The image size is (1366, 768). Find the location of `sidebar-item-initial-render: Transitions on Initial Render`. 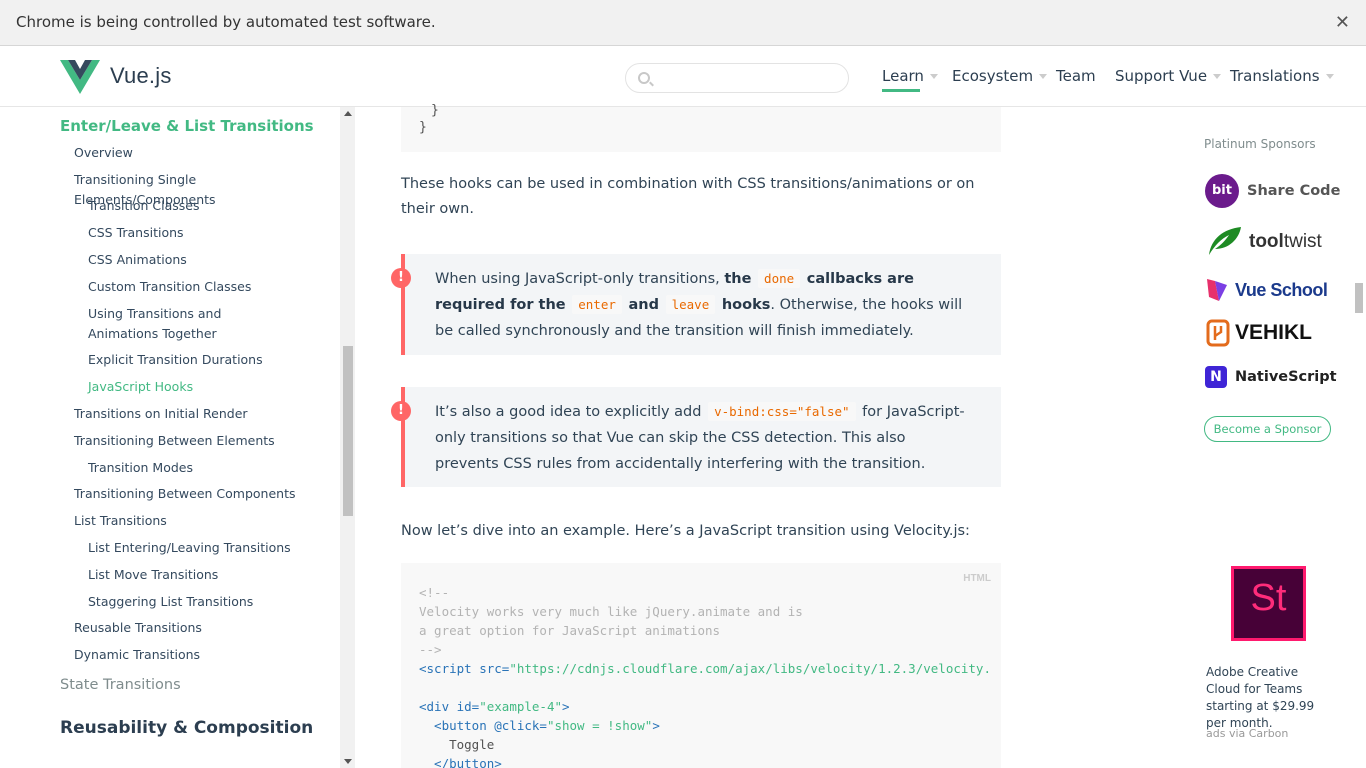

sidebar-item-initial-render: Transitions on Initial Render is located at coordinates (204, 414).